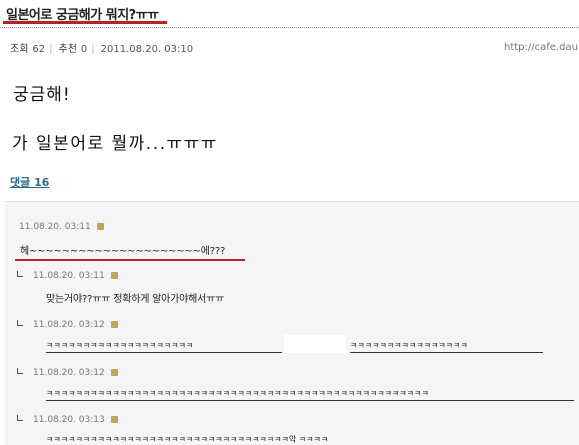 Image resolution: width=579 pixels, height=445 pixels. What do you see at coordinates (147, 49) in the screenshot?
I see `post-date: 2011.08.20. 03:10` at bounding box center [147, 49].